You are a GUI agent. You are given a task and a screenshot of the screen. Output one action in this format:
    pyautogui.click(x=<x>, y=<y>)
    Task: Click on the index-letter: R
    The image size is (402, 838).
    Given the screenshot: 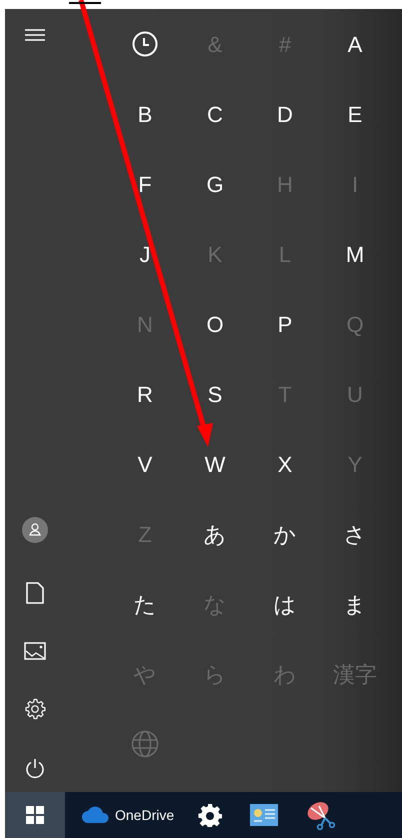 What is the action you would take?
    pyautogui.click(x=145, y=394)
    